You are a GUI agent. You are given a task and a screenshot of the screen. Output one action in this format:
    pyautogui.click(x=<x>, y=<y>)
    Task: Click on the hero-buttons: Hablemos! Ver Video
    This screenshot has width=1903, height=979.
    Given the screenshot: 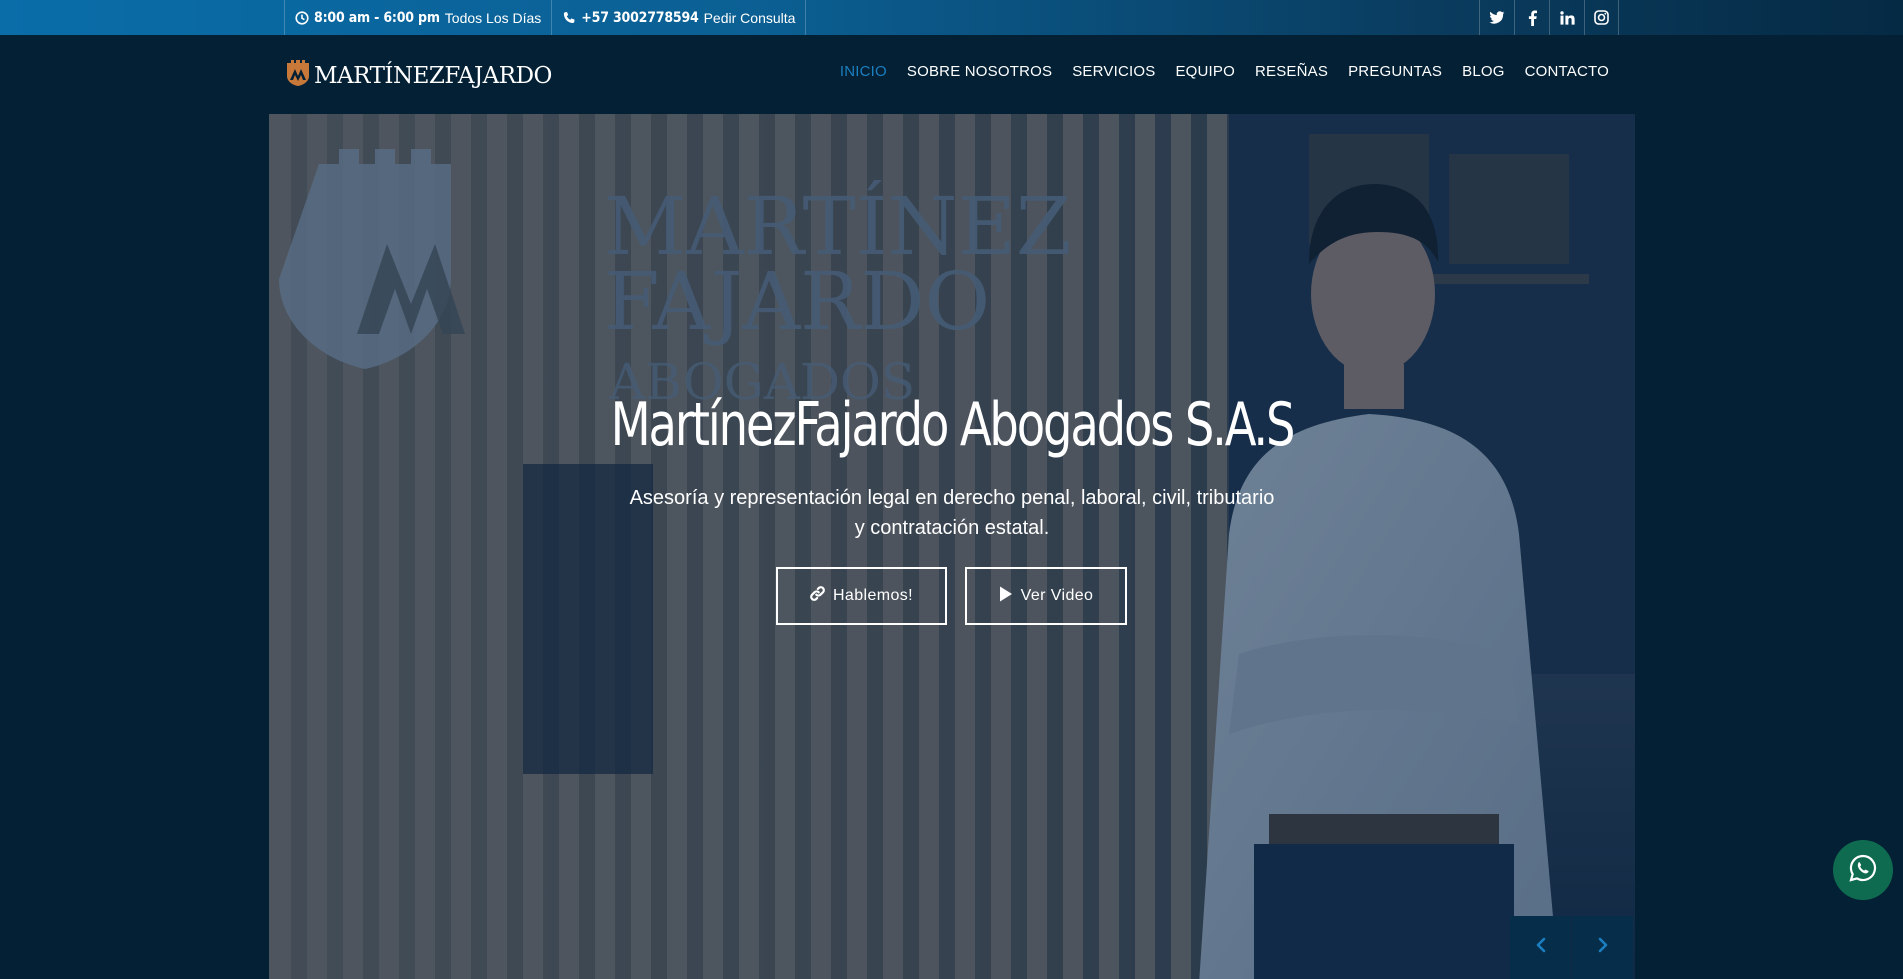 What is the action you would take?
    pyautogui.click(x=951, y=596)
    